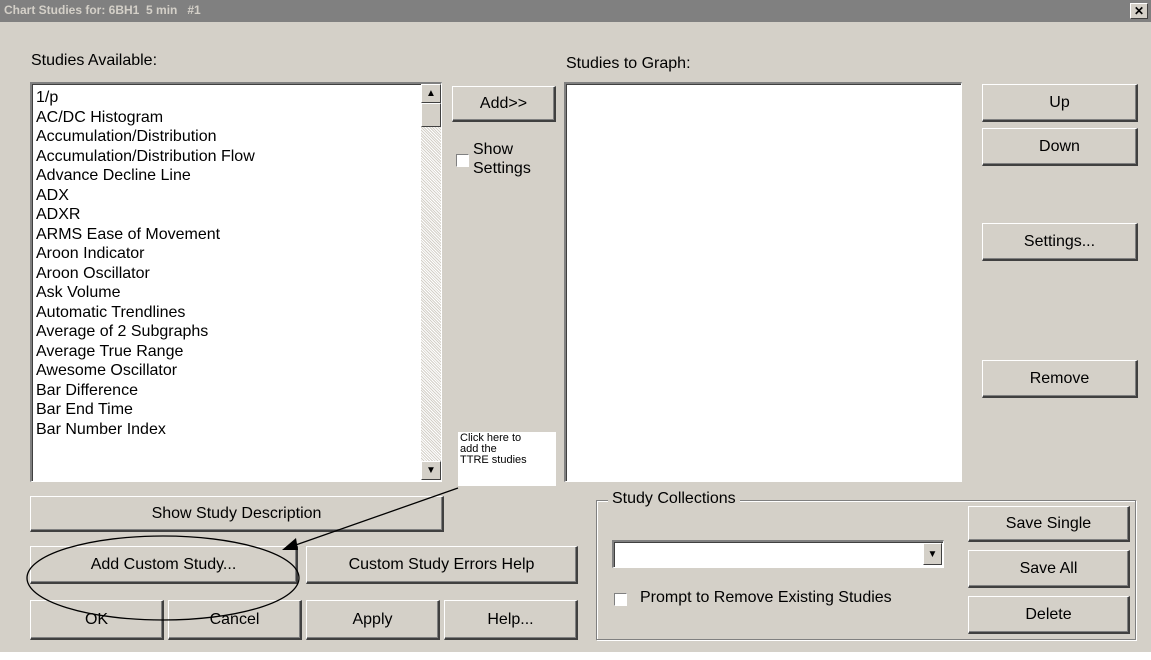 This screenshot has width=1151, height=660. What do you see at coordinates (1049, 569) in the screenshot?
I see `save-all-button: Save All` at bounding box center [1049, 569].